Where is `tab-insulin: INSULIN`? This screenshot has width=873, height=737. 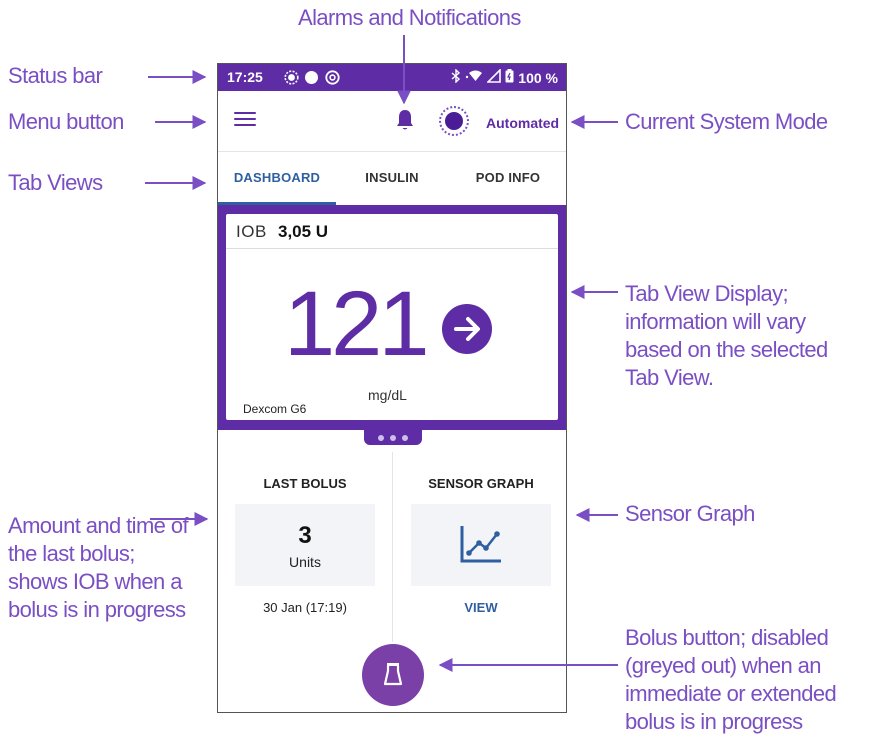 tab-insulin: INSULIN is located at coordinates (392, 178).